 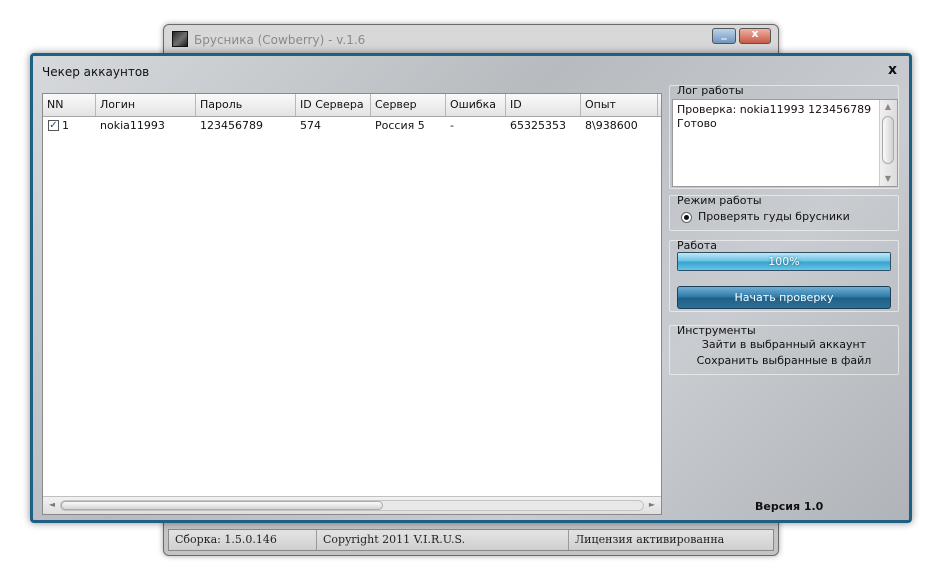 I want to click on column-header-error: Ошибка, so click(x=476, y=105).